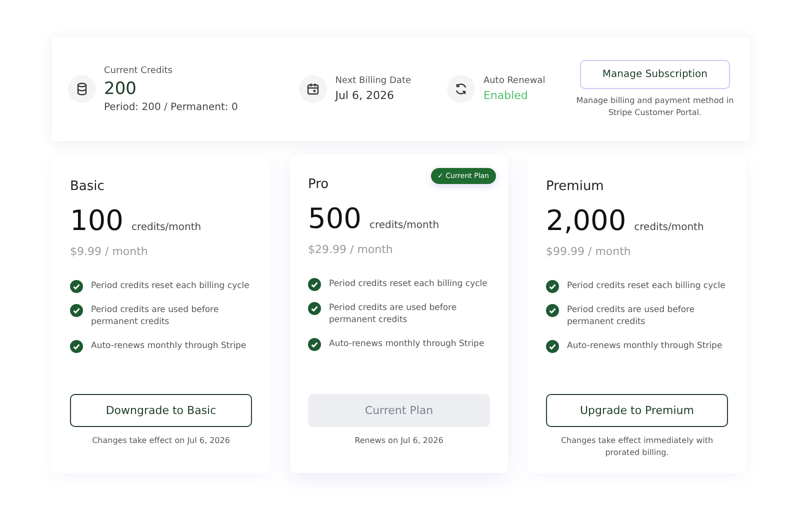  What do you see at coordinates (506, 95) in the screenshot?
I see `renewal-status: Enabled` at bounding box center [506, 95].